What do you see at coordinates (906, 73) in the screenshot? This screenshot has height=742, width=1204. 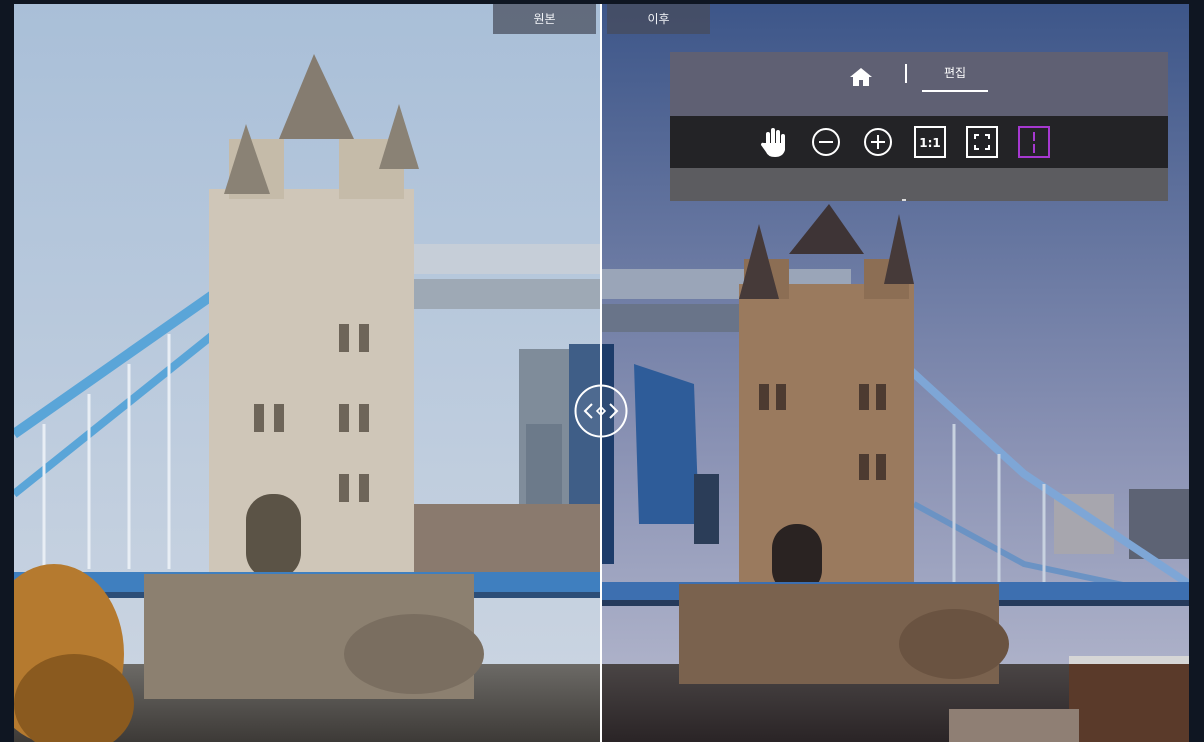 I see `nav-divider` at bounding box center [906, 73].